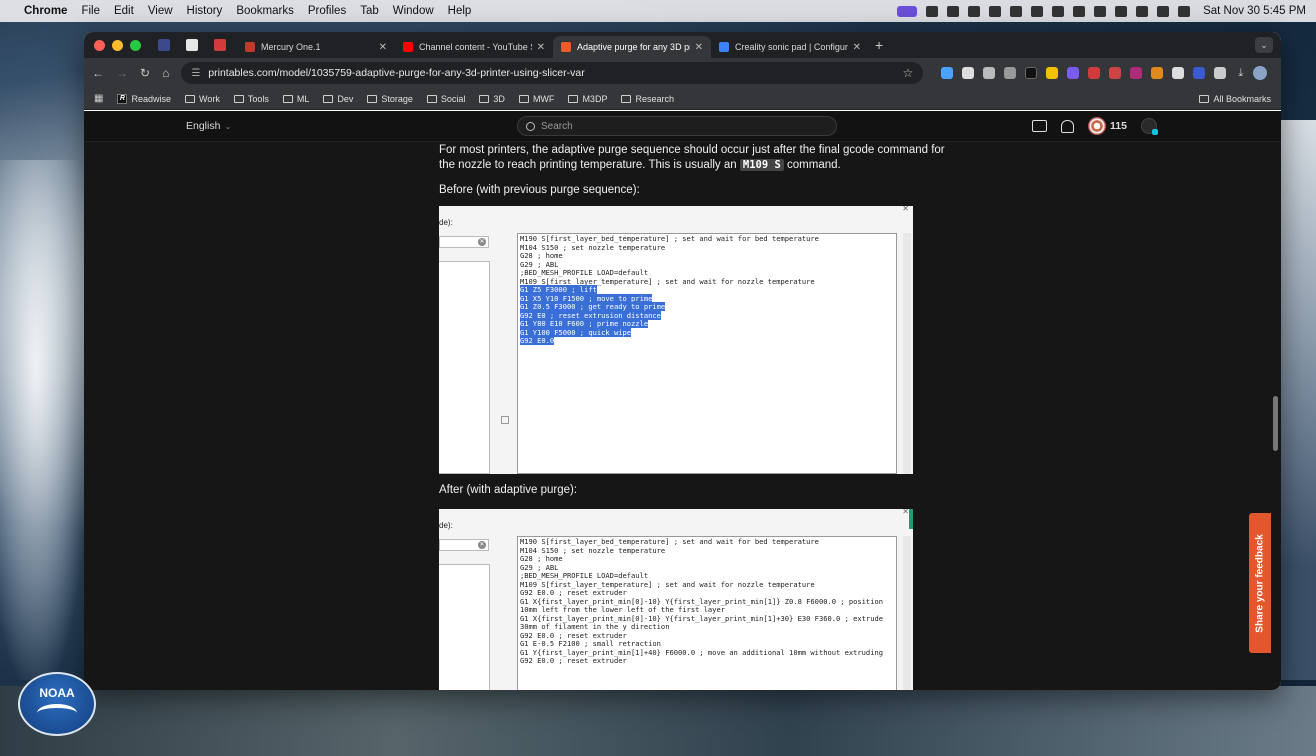  What do you see at coordinates (99, 45) in the screenshot?
I see `close-window-button` at bounding box center [99, 45].